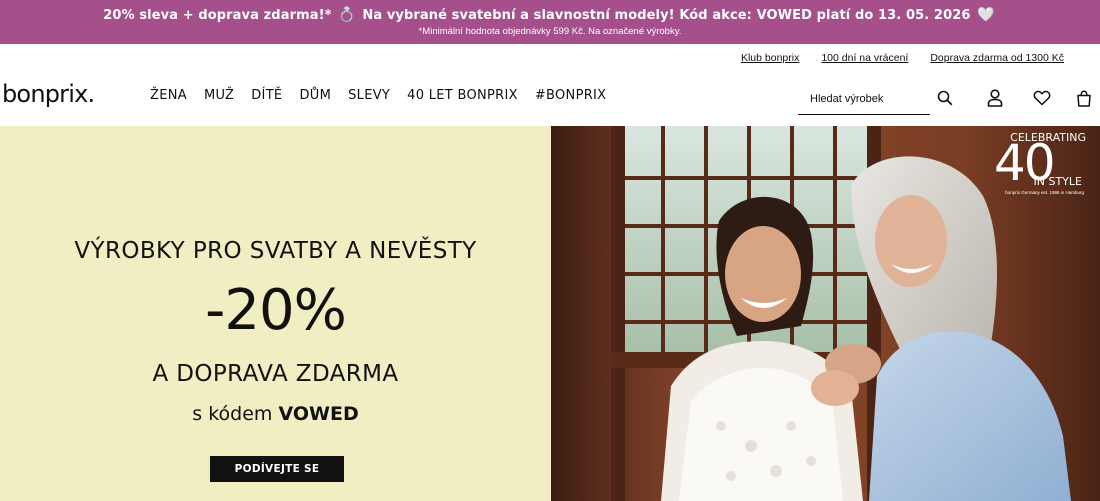  I want to click on badge-small-text: bonprix Germany est. 1986 in Hamburg, so click(1044, 192).